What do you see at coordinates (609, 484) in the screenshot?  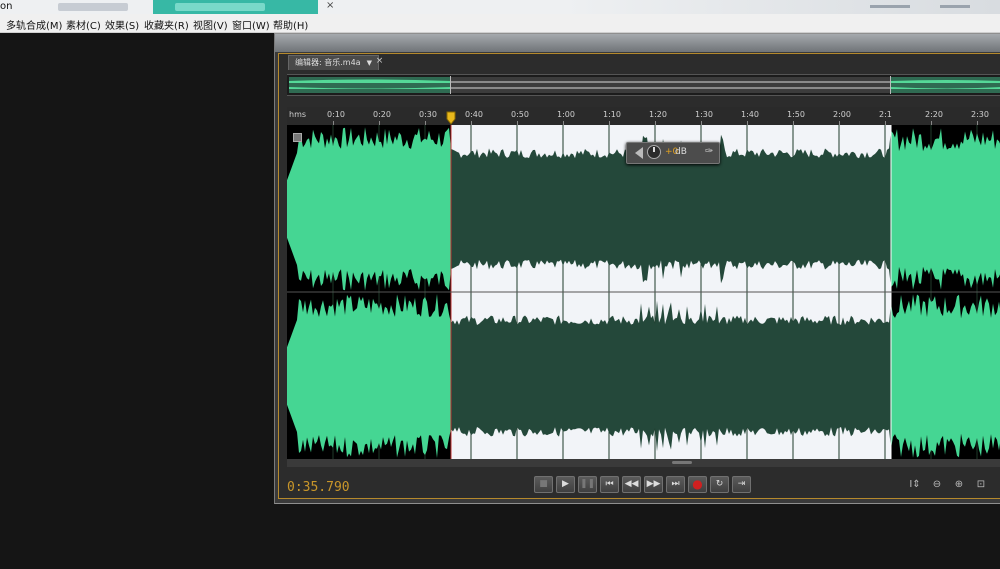 I see `goto-start-button: ⏮` at bounding box center [609, 484].